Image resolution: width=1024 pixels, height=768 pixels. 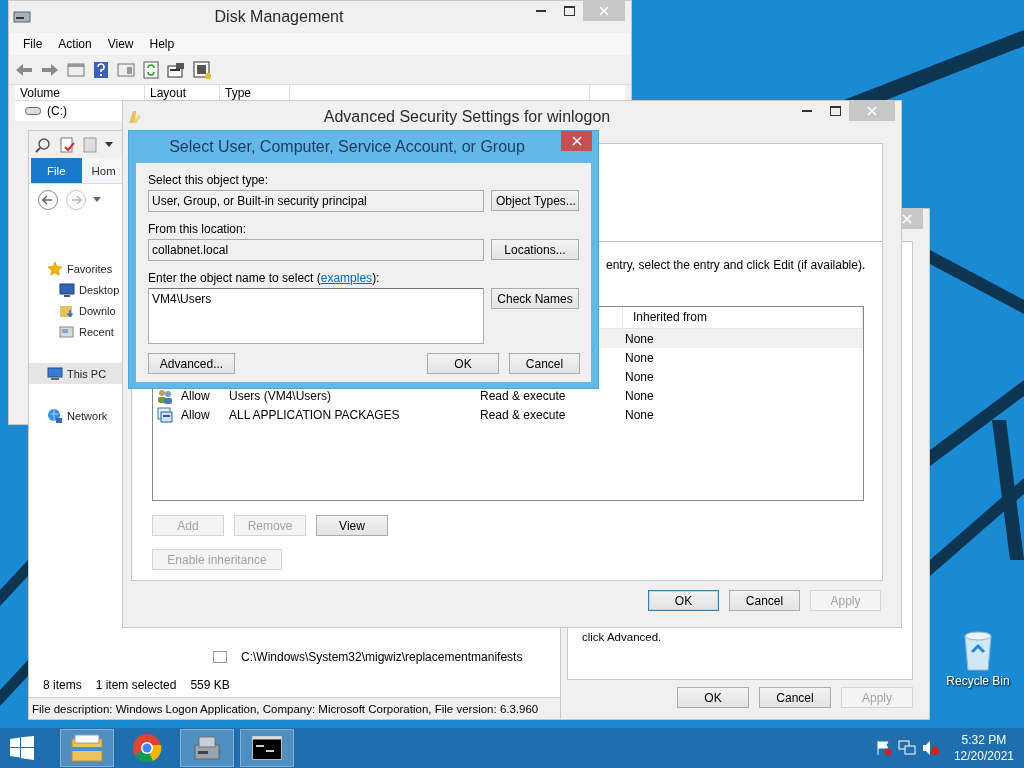 I want to click on refresh-icon, so click(x=151, y=69).